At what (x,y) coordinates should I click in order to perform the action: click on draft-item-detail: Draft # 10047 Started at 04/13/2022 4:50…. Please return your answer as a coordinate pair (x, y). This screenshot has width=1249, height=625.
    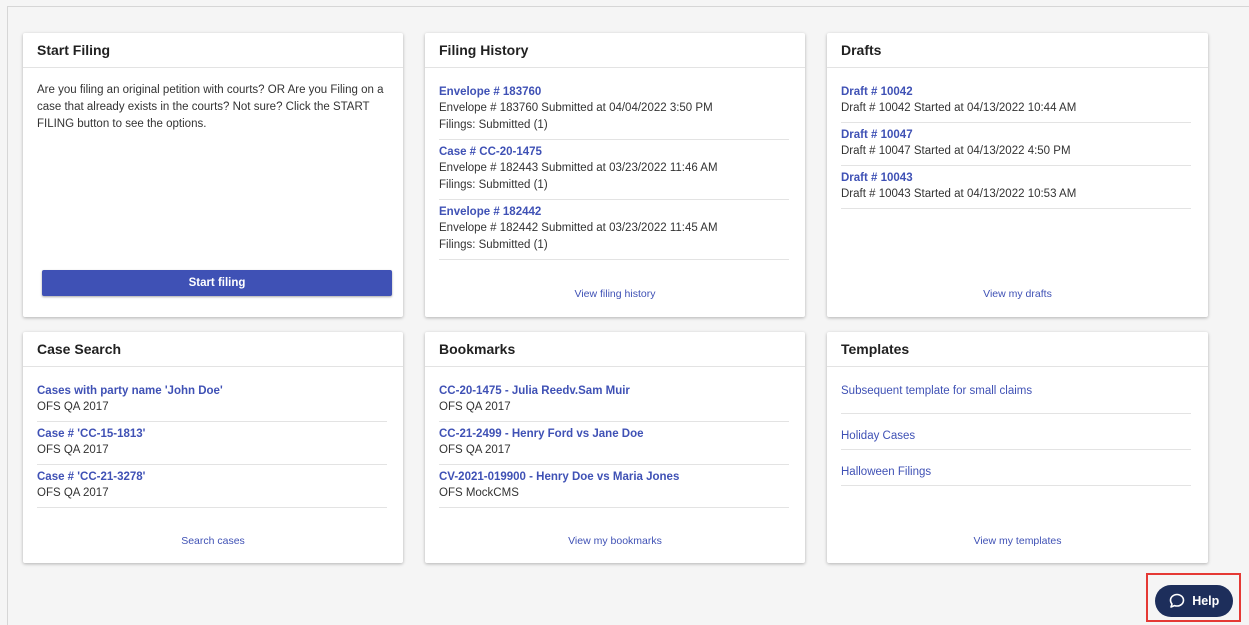
    Looking at the image, I should click on (956, 151).